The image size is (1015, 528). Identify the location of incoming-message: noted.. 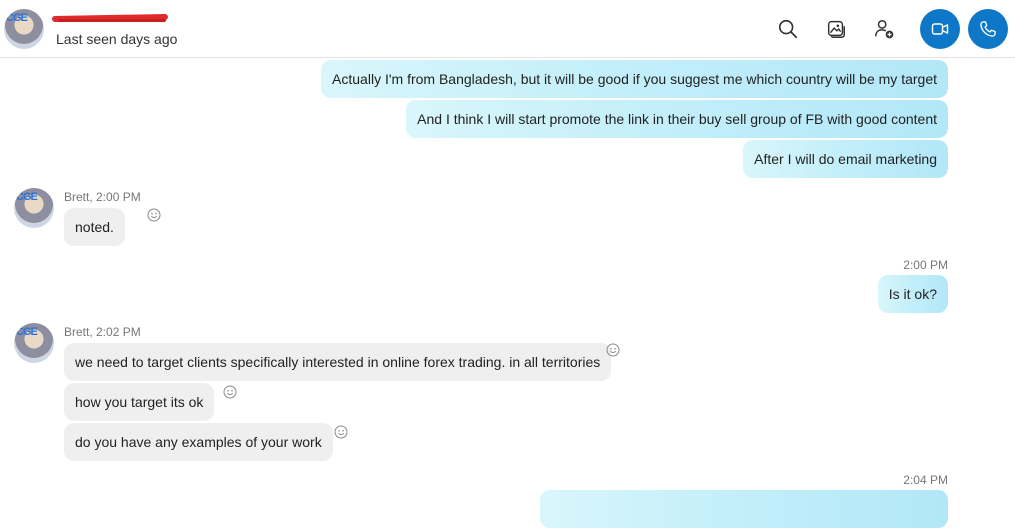
(94, 227).